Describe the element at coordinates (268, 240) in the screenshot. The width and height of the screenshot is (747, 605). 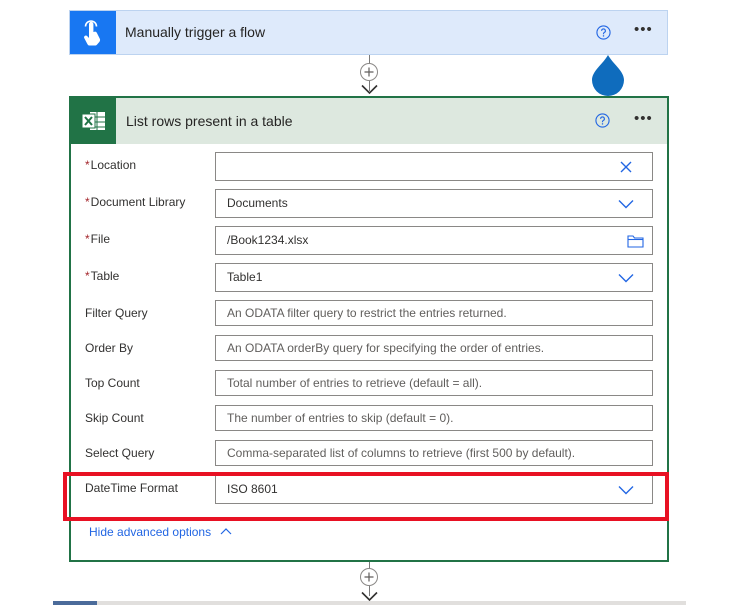
I see `field-value: /Book1234.xlsx` at that location.